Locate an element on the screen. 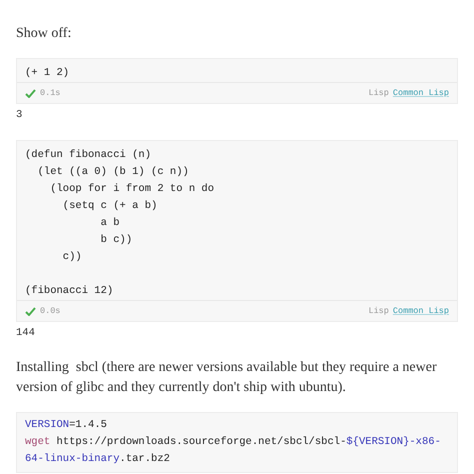  cell-output: 3 is located at coordinates (20, 115).